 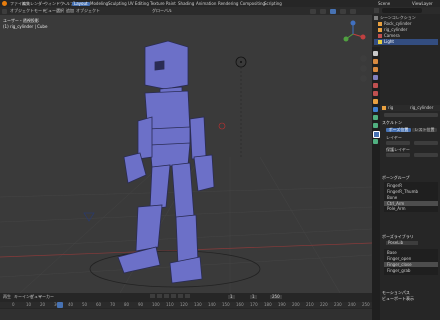 I want to click on frame-tick-label: 140, so click(x=212, y=304).